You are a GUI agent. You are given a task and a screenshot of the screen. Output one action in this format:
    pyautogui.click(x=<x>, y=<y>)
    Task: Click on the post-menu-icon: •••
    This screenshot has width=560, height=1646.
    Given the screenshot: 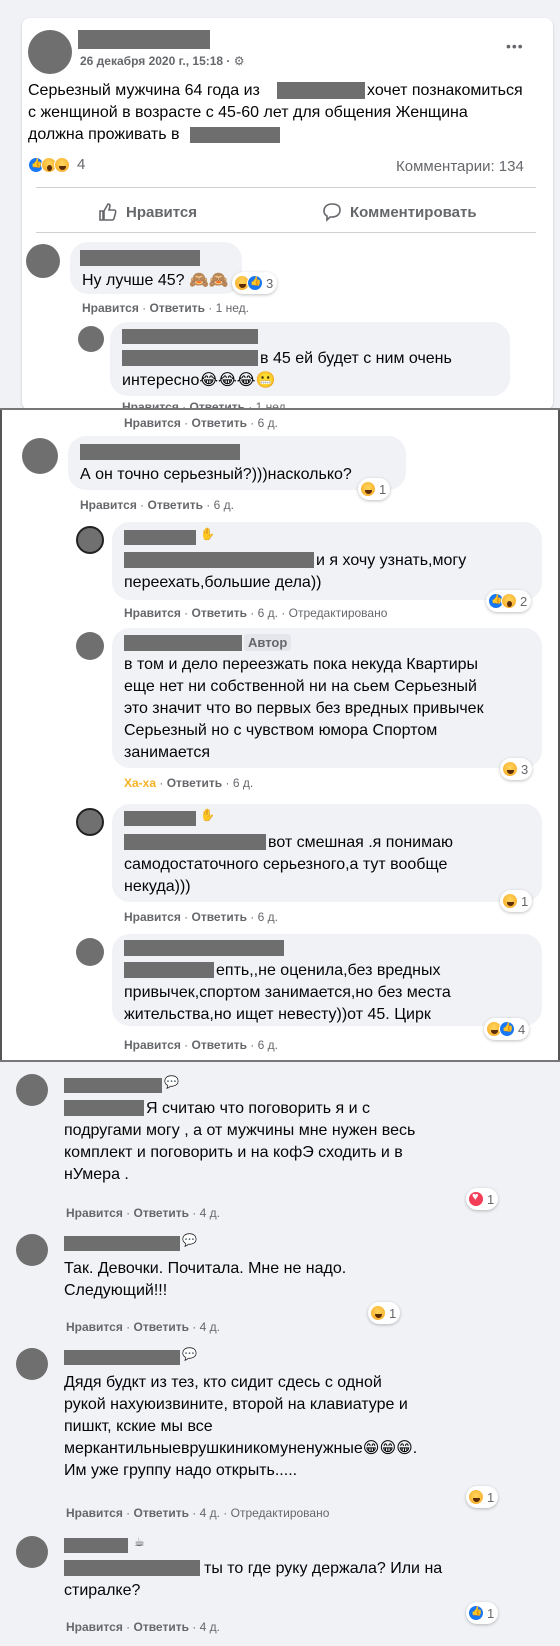 What is the action you would take?
    pyautogui.click(x=515, y=46)
    